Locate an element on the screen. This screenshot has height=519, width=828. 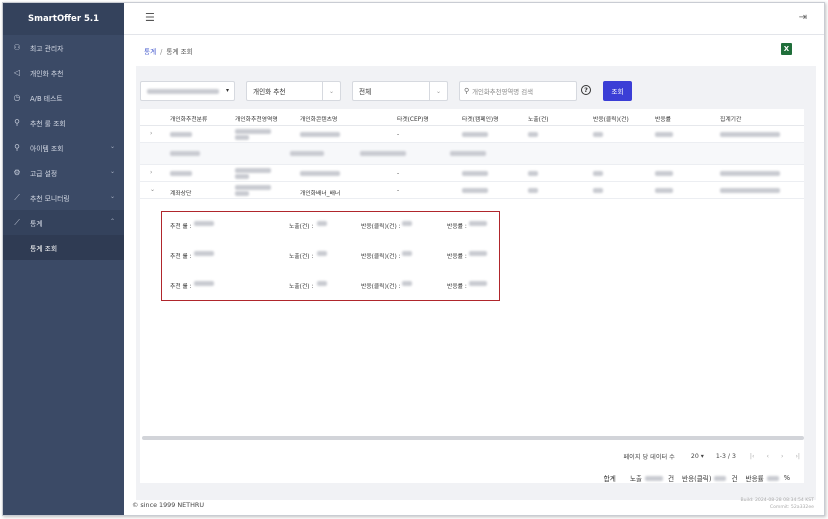
sidebar-item-personalized-recommend: ◁ 개인화 추천 is located at coordinates (63, 72).